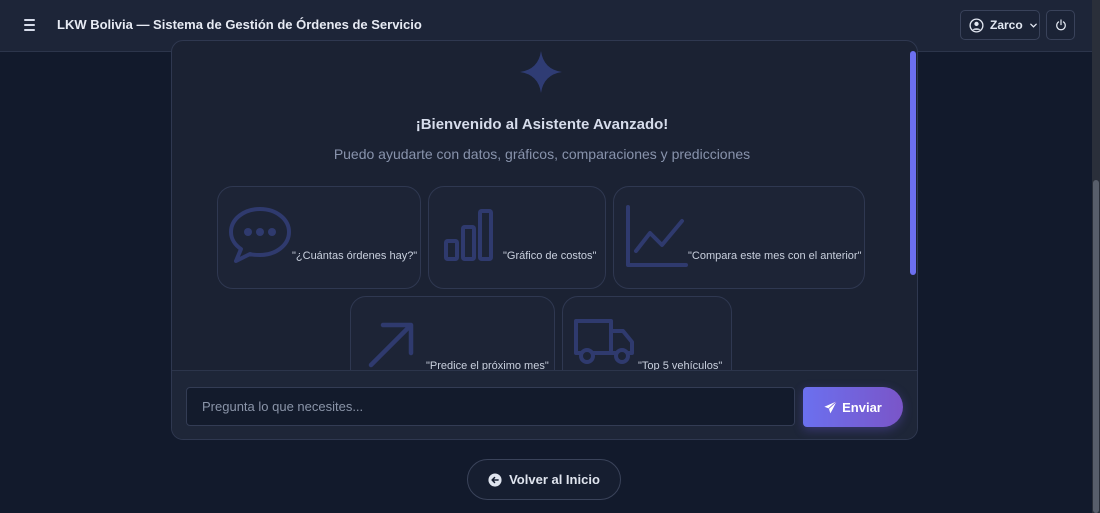 Image resolution: width=1100 pixels, height=513 pixels. What do you see at coordinates (1006, 25) in the screenshot?
I see `user-name: Zarco` at bounding box center [1006, 25].